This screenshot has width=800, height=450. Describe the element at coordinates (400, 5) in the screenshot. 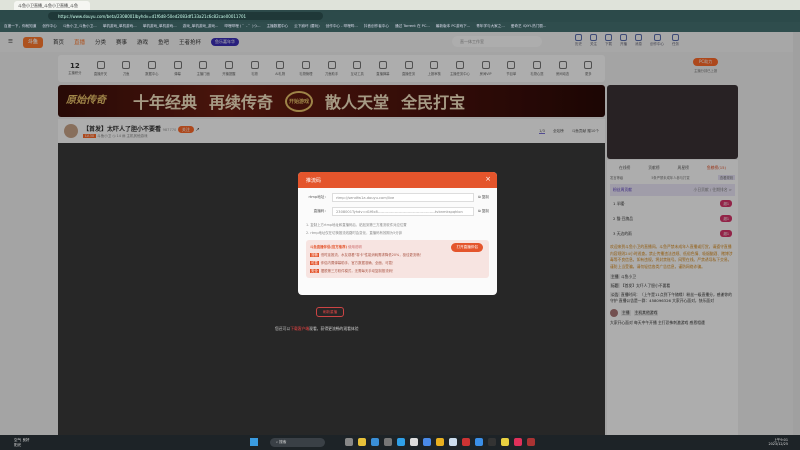

I see `browser-tab-bar: 斗鱼小卫直播_斗鱼小卫直播_斗鱼` at that location.